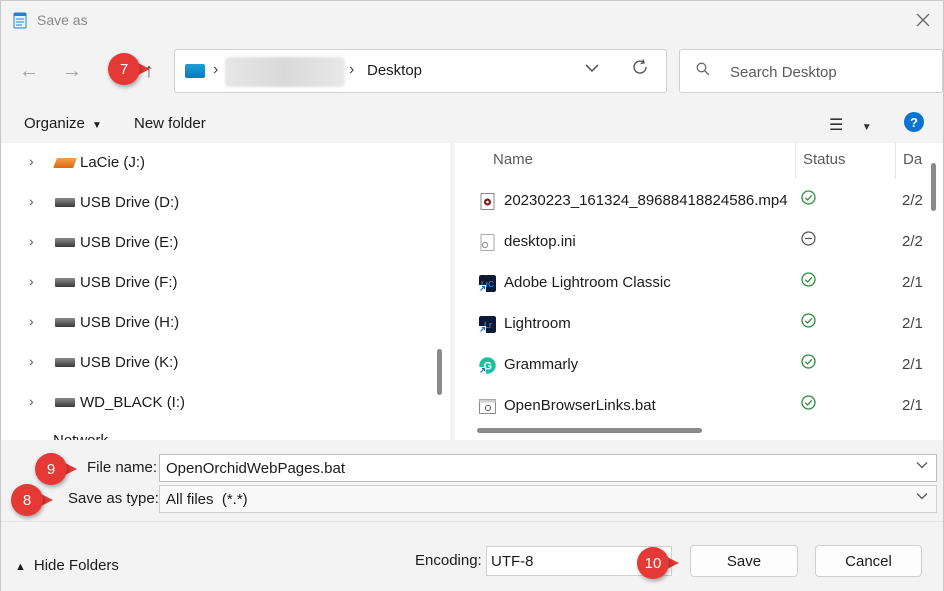 The image size is (944, 591). I want to click on file-list-vertical-scrollbar, so click(933, 187).